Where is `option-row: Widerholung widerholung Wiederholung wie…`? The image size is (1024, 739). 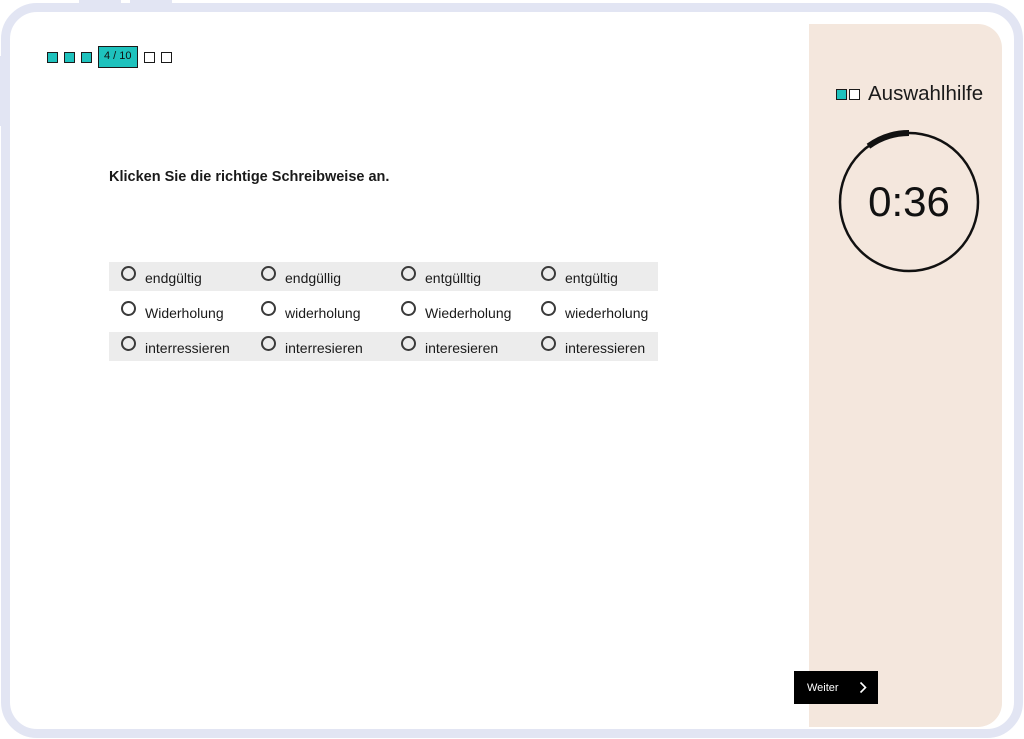
option-row: Widerholung widerholung Wiederholung wie… is located at coordinates (383, 311).